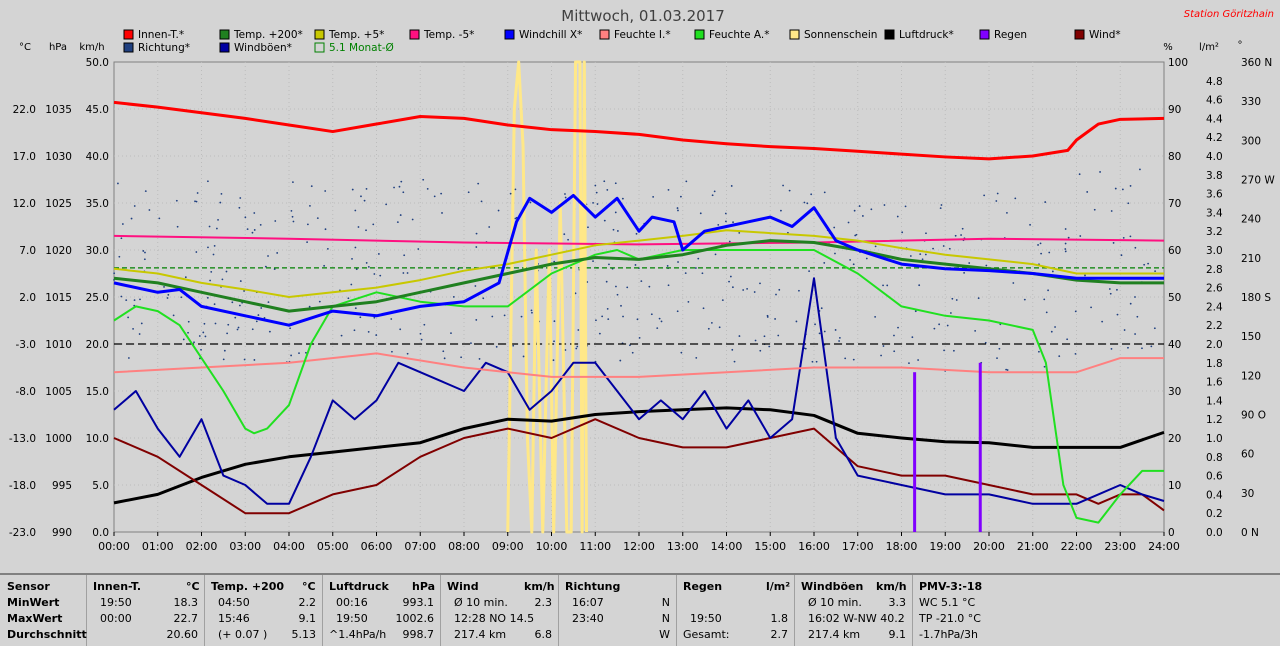 This screenshot has height=646, width=1280. Describe the element at coordinates (145, 610) in the screenshot. I see `stats-col-innen: Innen-T. °C 19:50 18.3 00:00 22.7 20.60` at that location.